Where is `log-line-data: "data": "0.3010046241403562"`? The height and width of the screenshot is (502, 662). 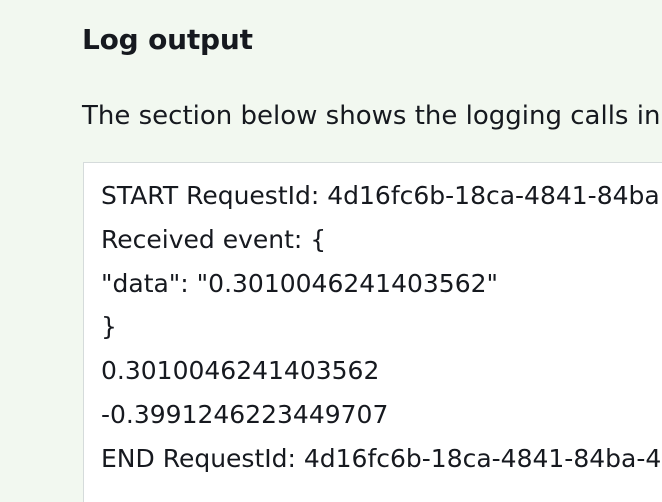 log-line-data: "data": "0.3010046241403562" is located at coordinates (300, 283).